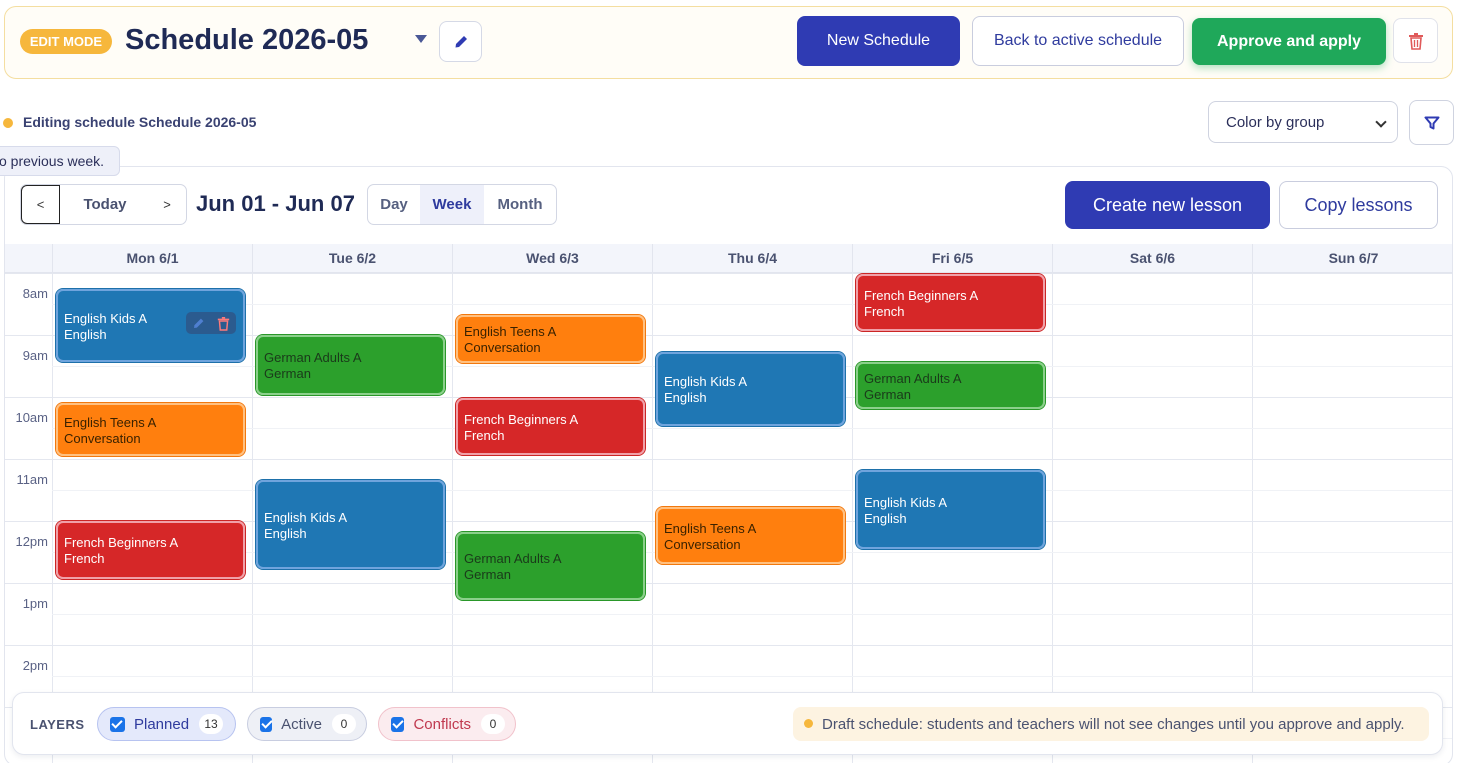 The image size is (1462, 763). Describe the element at coordinates (552, 258) in the screenshot. I see `day-header: Wed 6/3` at that location.